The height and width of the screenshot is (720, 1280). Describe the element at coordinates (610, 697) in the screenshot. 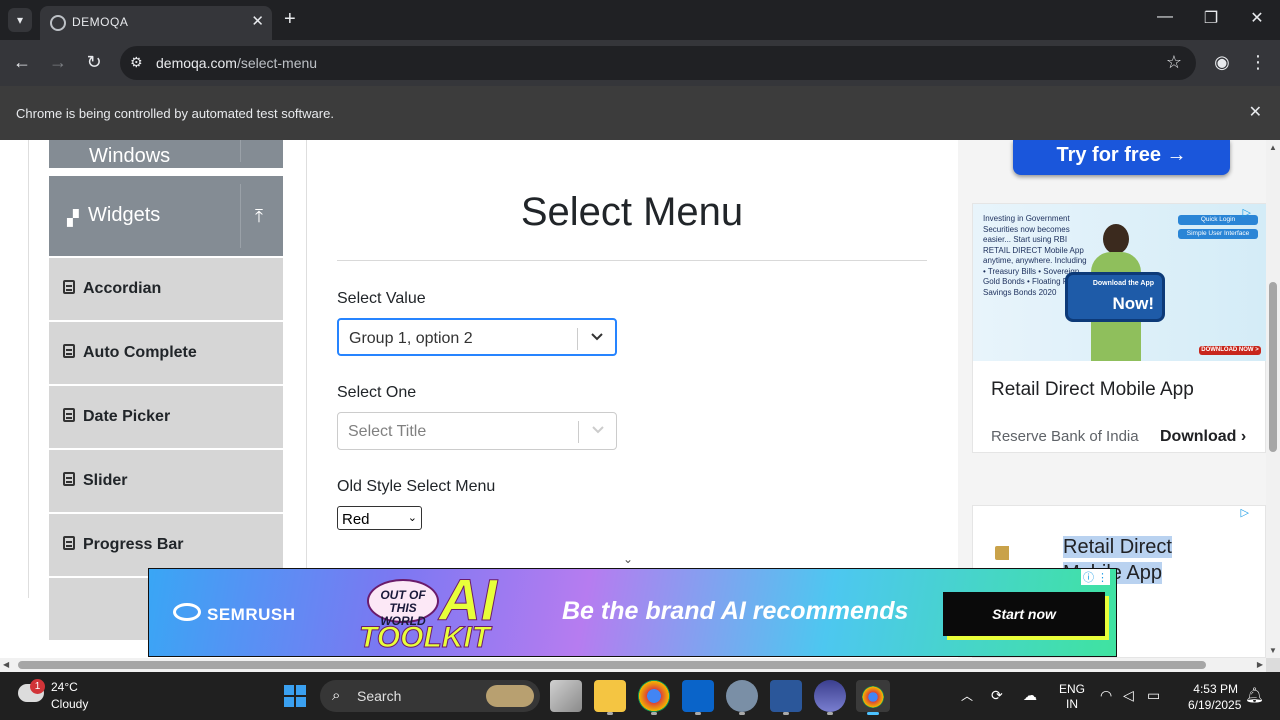

I see `file-explorer-icon` at that location.